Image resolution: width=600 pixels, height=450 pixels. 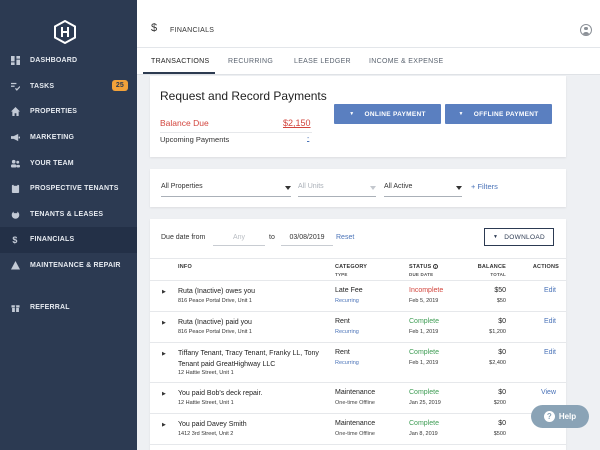 I want to click on transaction-balance: $50, so click(x=500, y=290).